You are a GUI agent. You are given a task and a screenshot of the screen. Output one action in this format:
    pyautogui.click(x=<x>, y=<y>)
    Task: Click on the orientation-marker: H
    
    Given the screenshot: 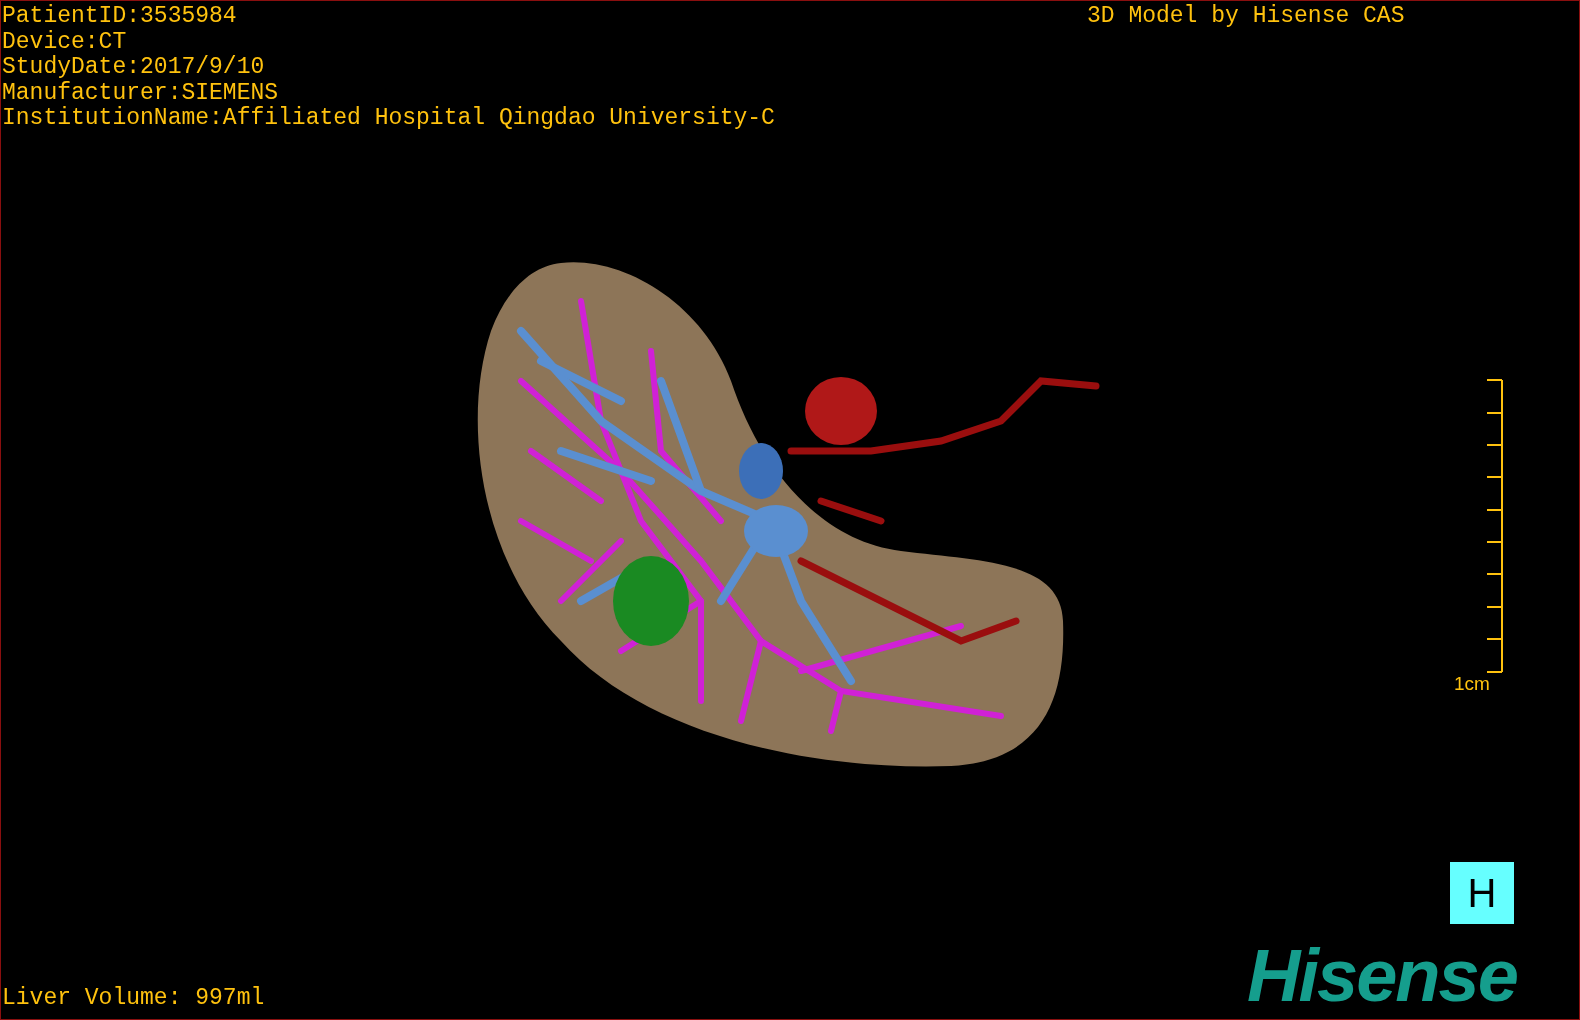 What is the action you would take?
    pyautogui.click(x=1482, y=893)
    